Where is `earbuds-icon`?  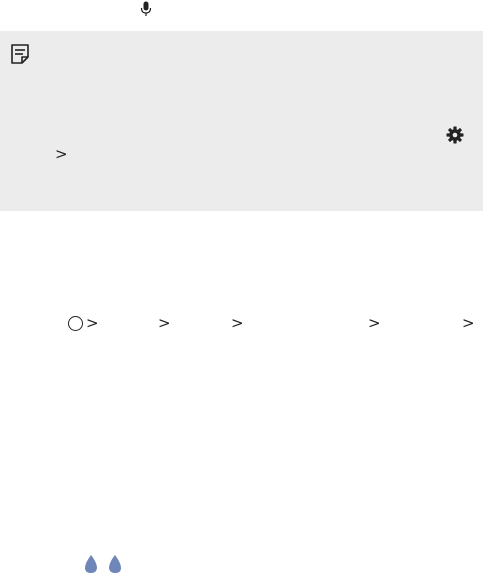
earbuds-icon is located at coordinates (104, 562).